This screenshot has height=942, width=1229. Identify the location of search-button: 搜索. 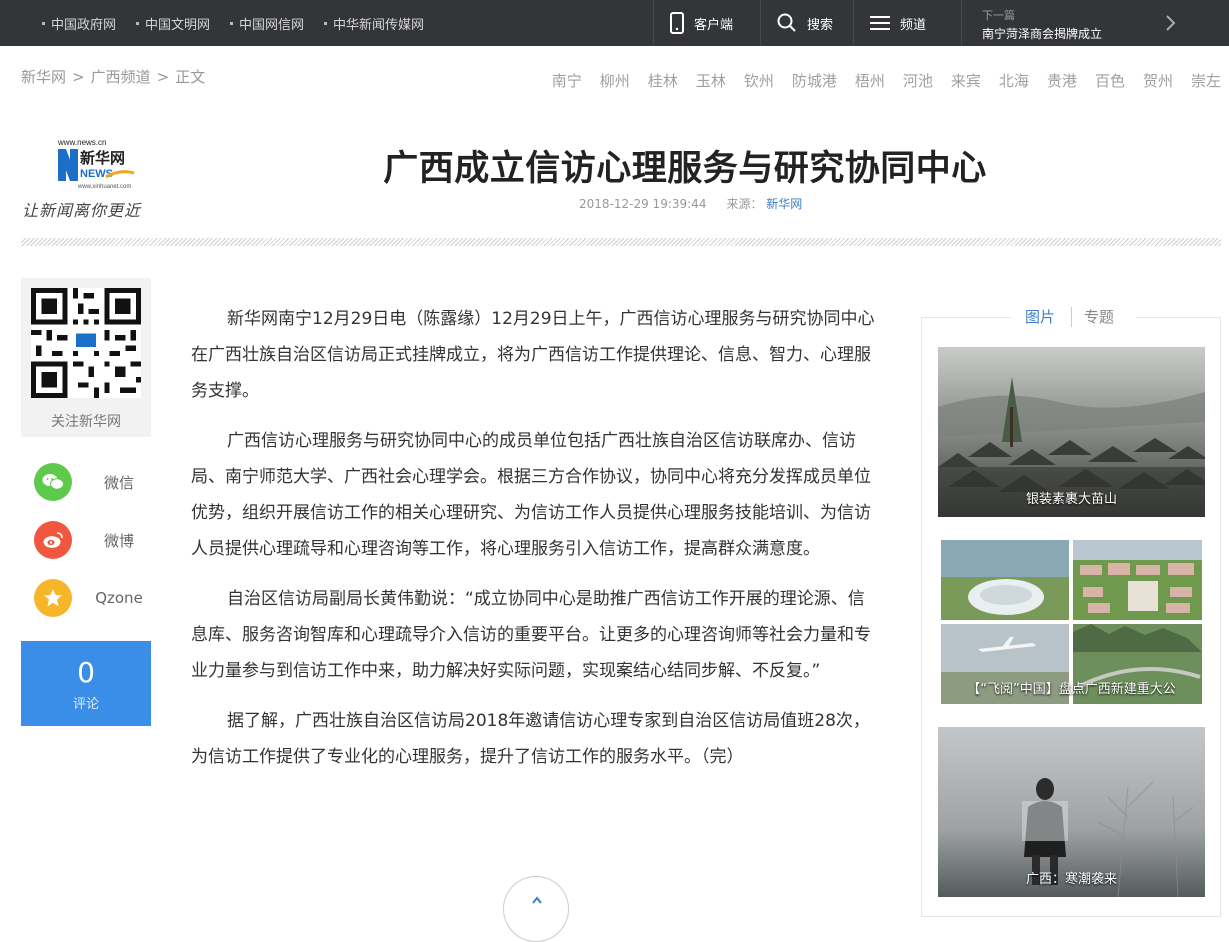
(806, 23).